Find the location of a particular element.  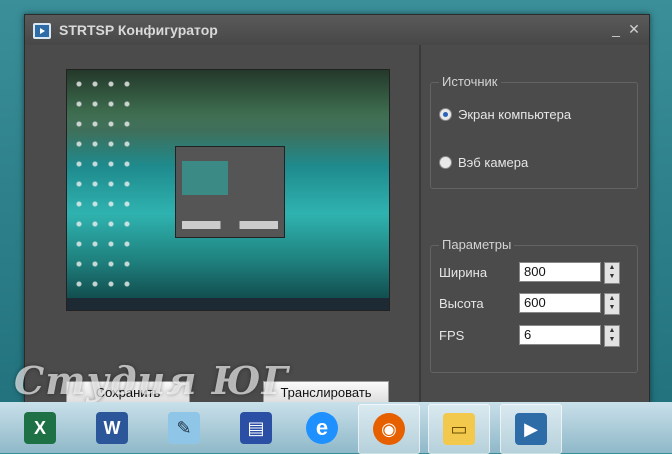

width-label: Ширина is located at coordinates (463, 272).